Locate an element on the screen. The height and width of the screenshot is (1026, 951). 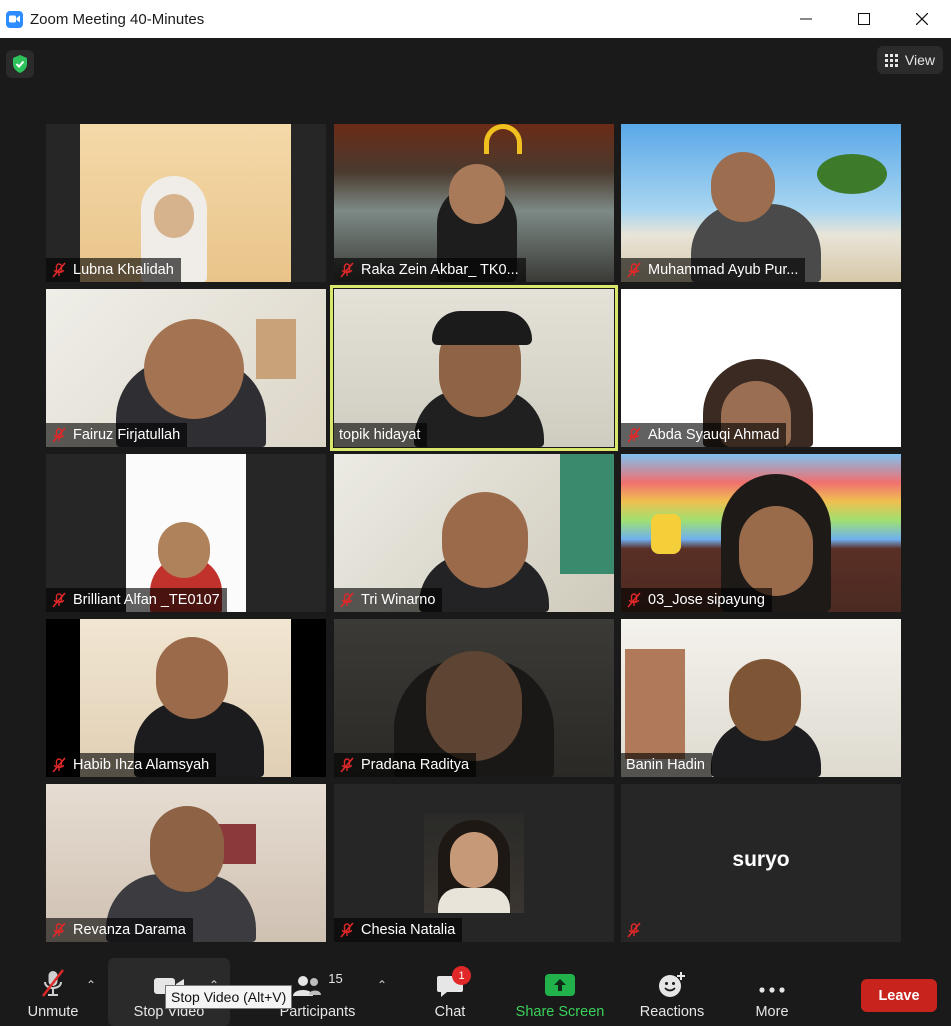
cabinet is located at coordinates (655, 704).